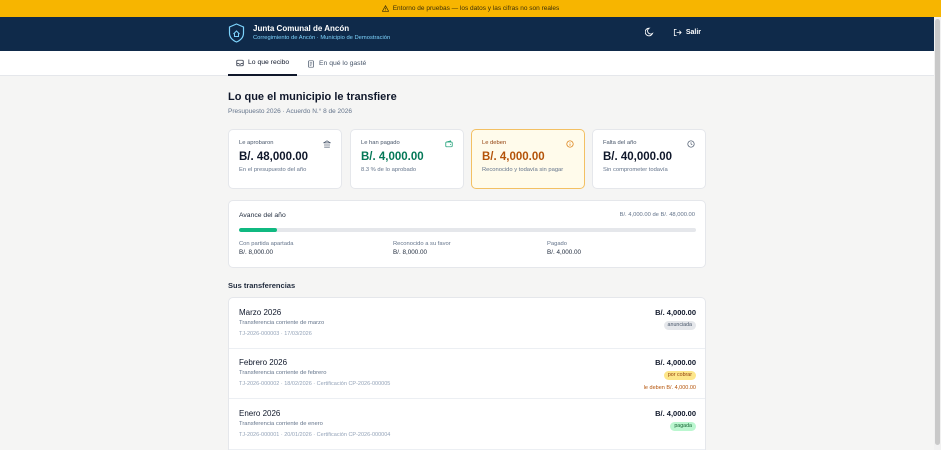  What do you see at coordinates (677, 32) in the screenshot?
I see `logout-icon` at bounding box center [677, 32].